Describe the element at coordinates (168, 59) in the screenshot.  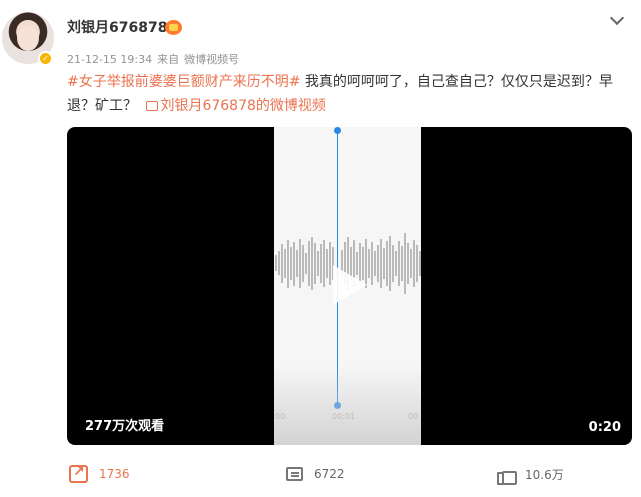
I see `source-prefix: 来自` at that location.